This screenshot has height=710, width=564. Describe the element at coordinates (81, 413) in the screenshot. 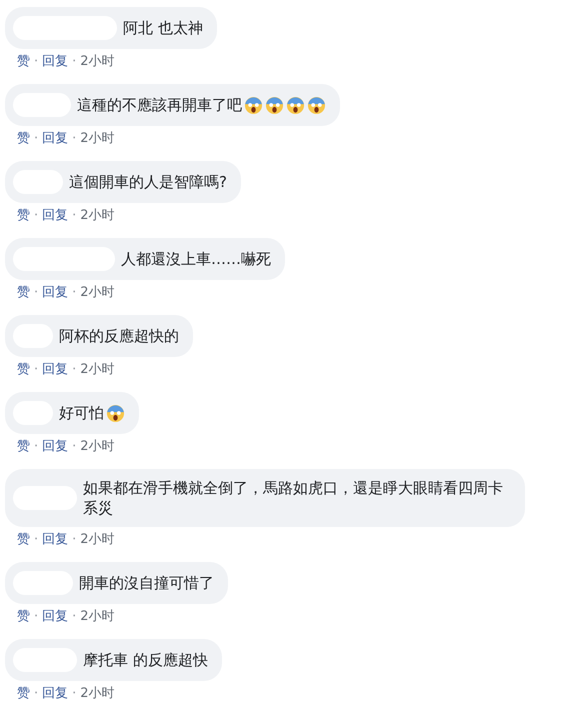

I see `comment-text: 好可怕` at that location.